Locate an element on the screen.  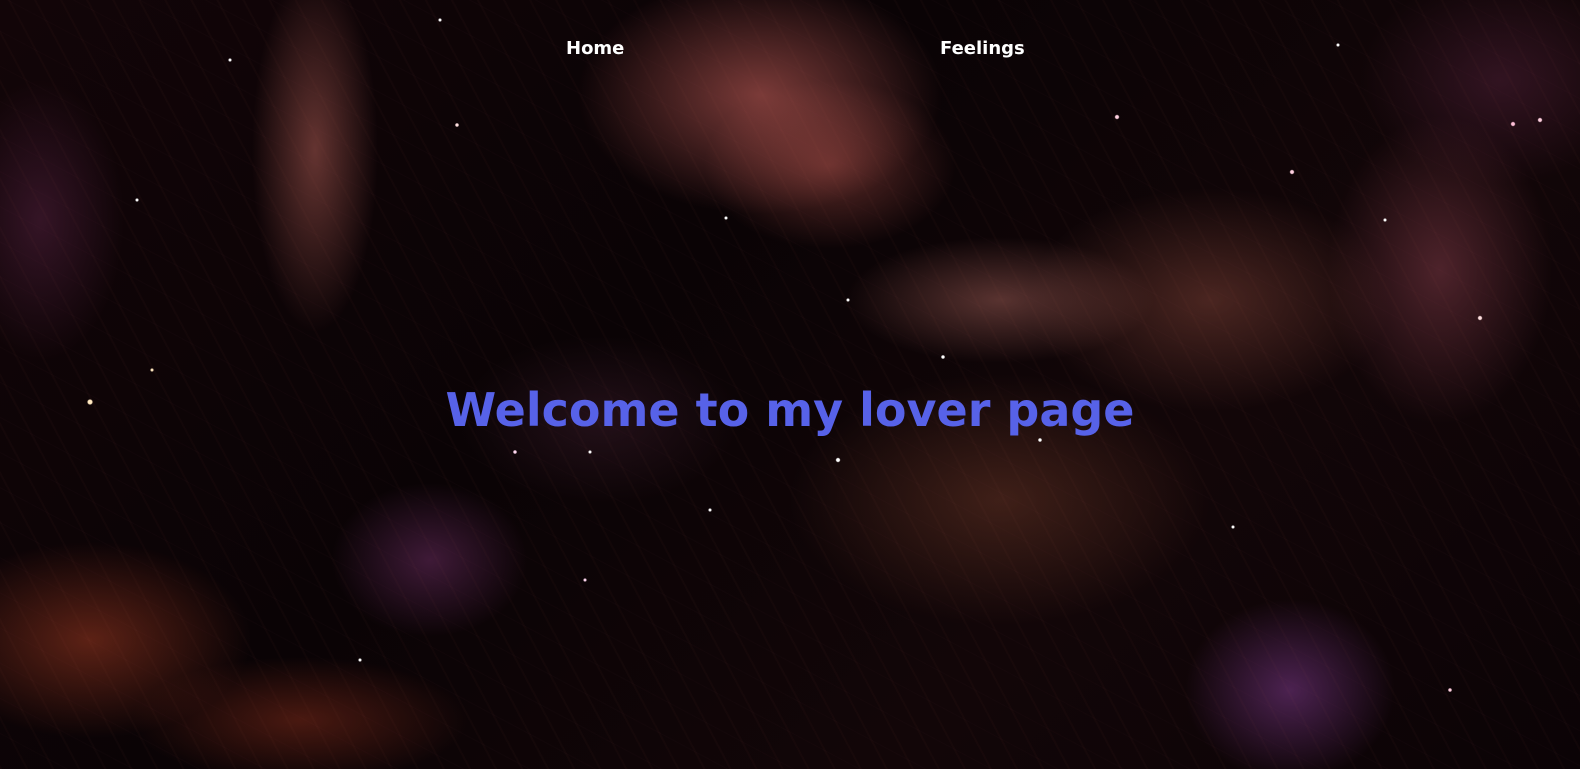
nav-link-home: Home is located at coordinates (595, 49).